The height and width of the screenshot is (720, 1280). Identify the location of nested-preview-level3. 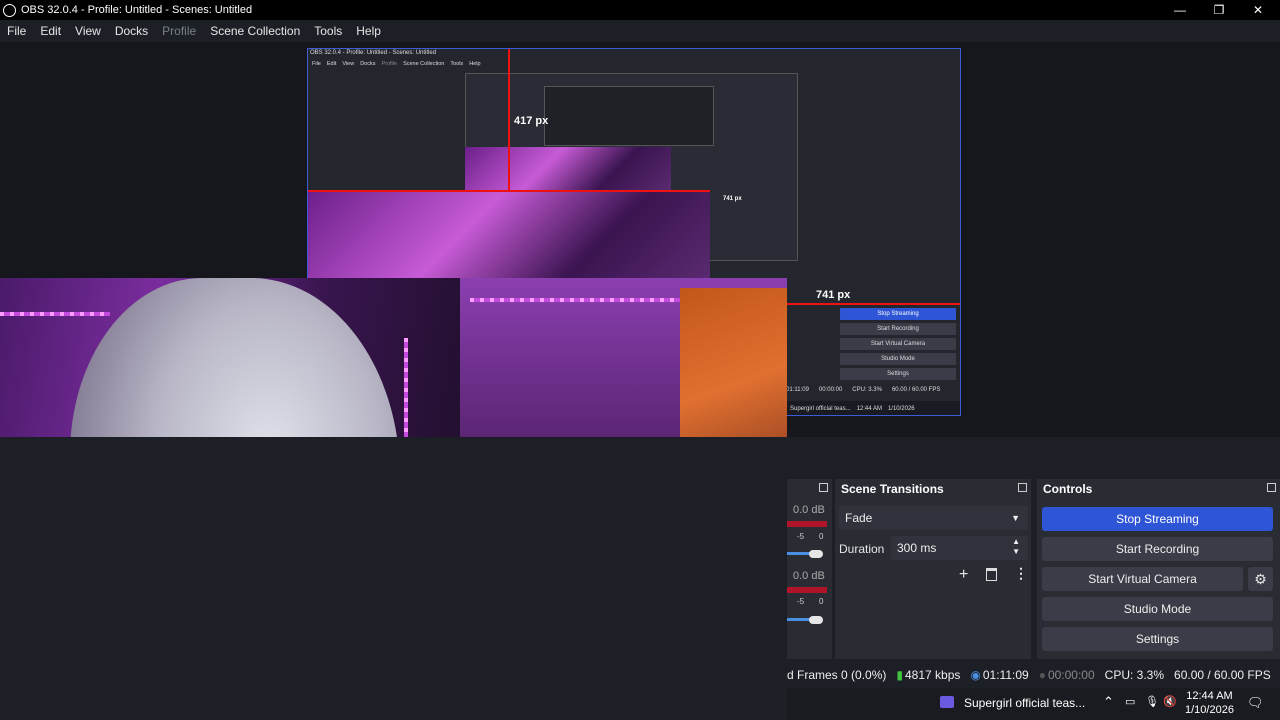
(629, 116).